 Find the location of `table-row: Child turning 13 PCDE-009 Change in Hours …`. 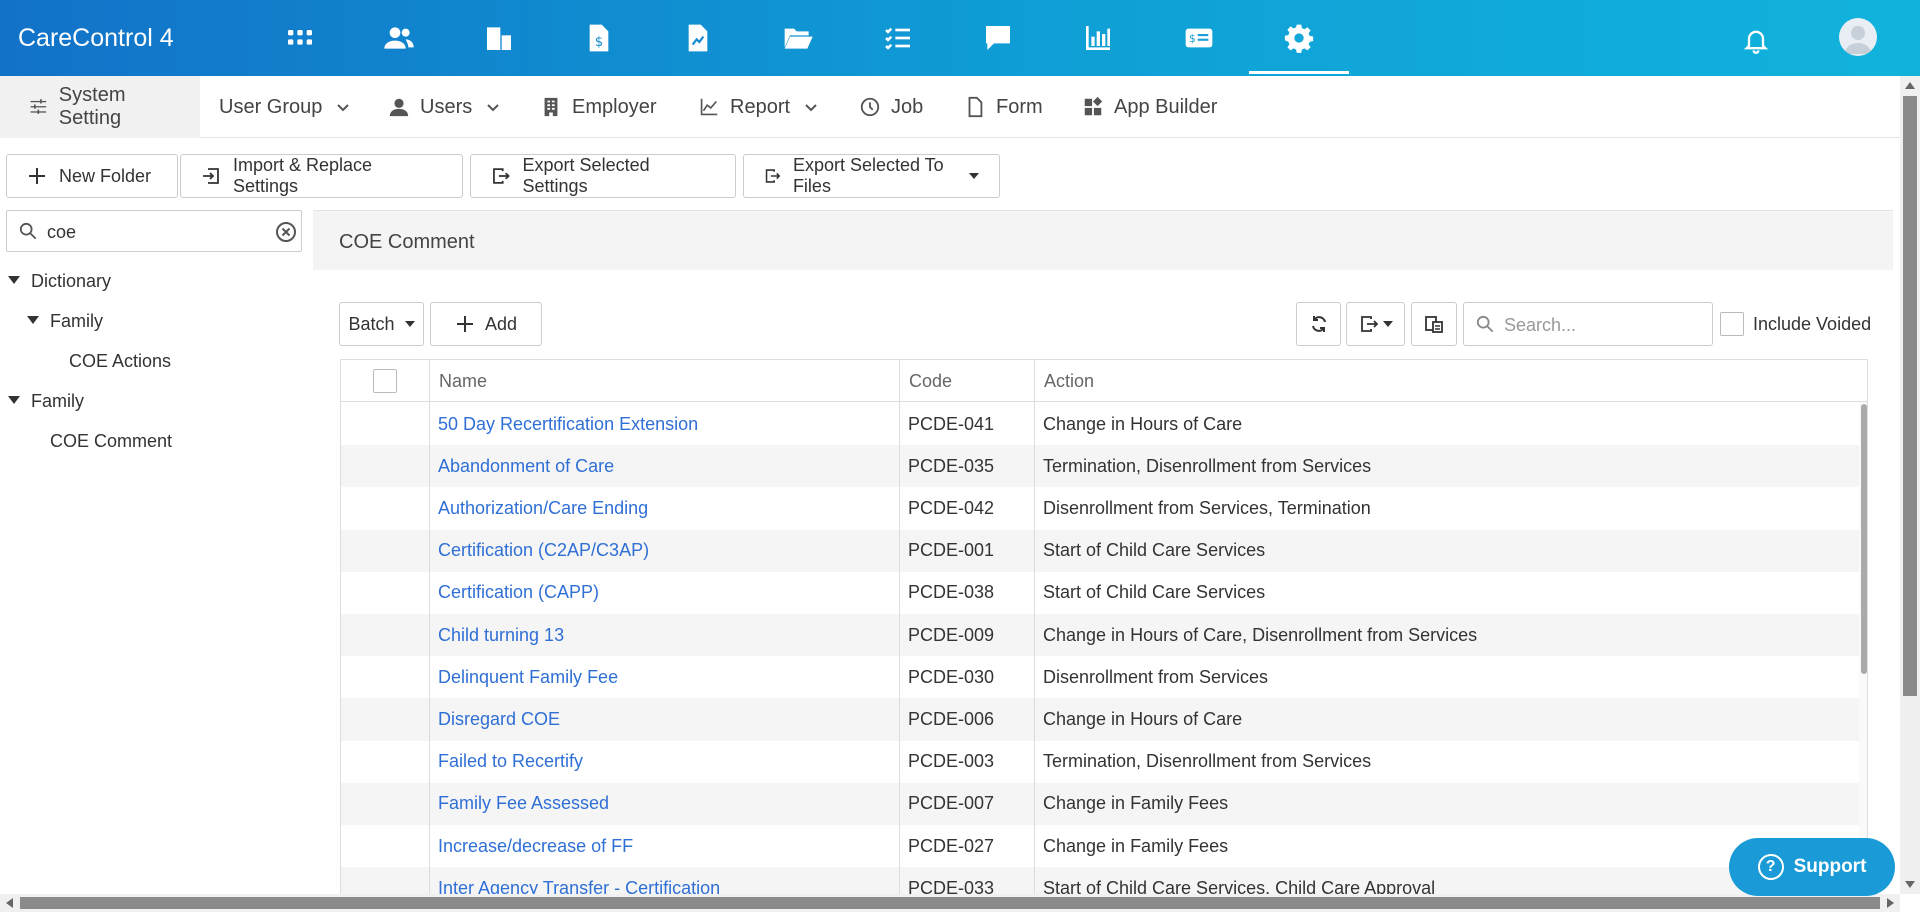

table-row: Child turning 13 PCDE-009 Change in Hours … is located at coordinates (1100, 635).